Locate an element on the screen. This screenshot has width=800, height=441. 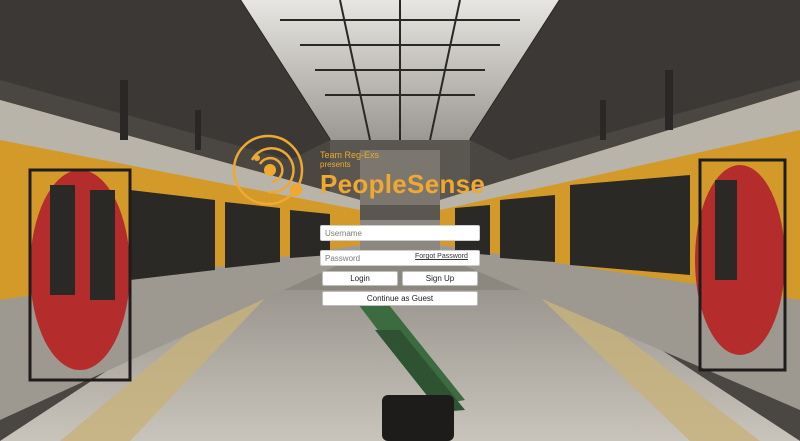
presents-line: presents is located at coordinates (335, 164).